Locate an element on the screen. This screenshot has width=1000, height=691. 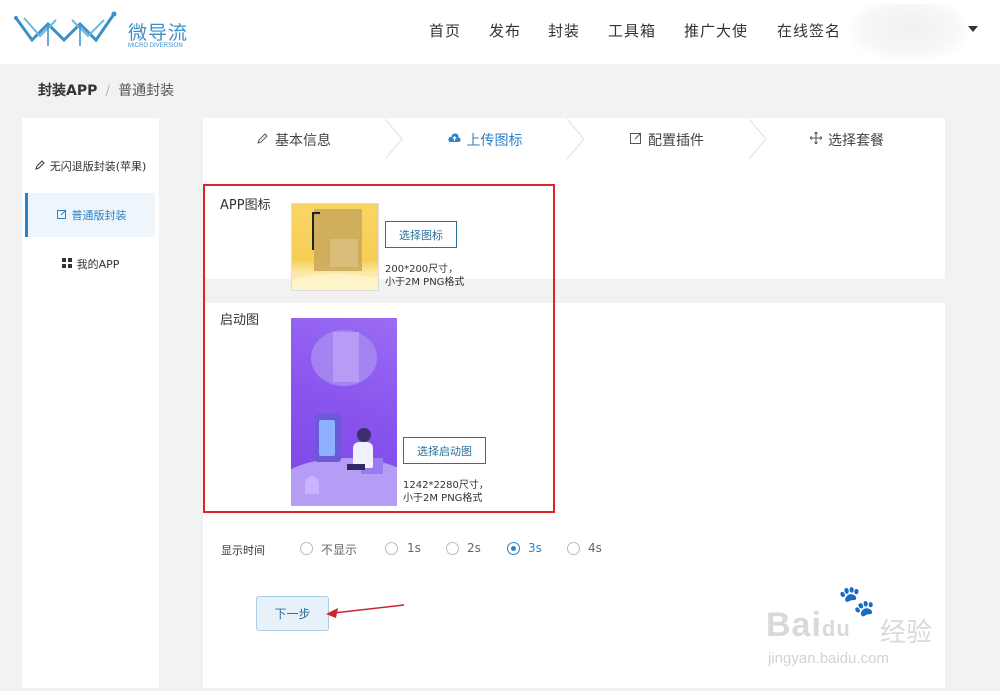
watermark-url: jingyan.baidu.com is located at coordinates (828, 658).